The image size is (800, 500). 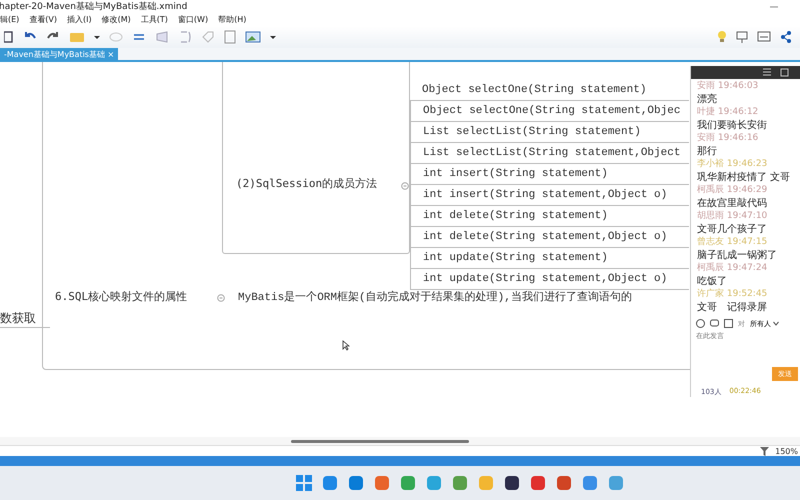 What do you see at coordinates (732, 242) in the screenshot?
I see `message-header: 曾志友 19:47:15` at bounding box center [732, 242].